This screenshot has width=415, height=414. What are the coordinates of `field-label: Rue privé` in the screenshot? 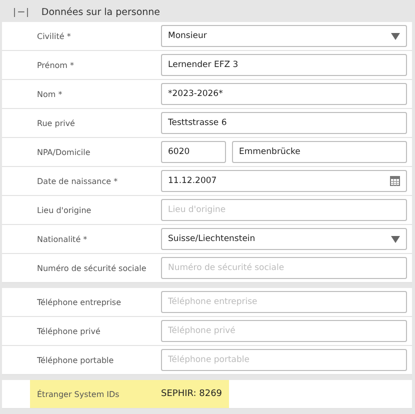 It's located at (56, 123).